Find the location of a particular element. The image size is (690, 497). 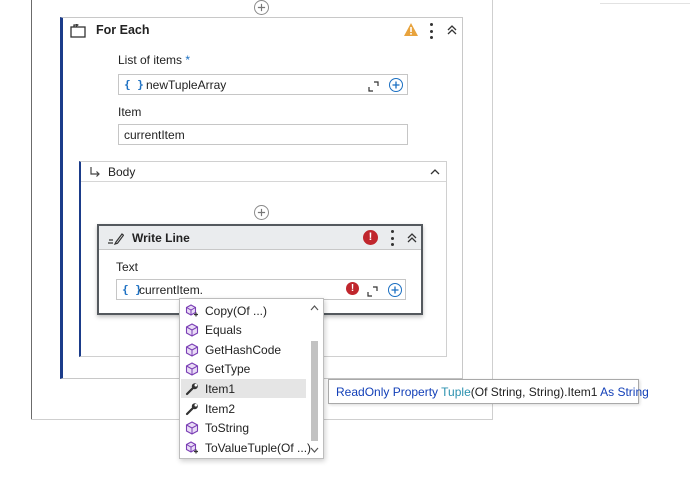

write-line-header: Write Line ! is located at coordinates (260, 238).